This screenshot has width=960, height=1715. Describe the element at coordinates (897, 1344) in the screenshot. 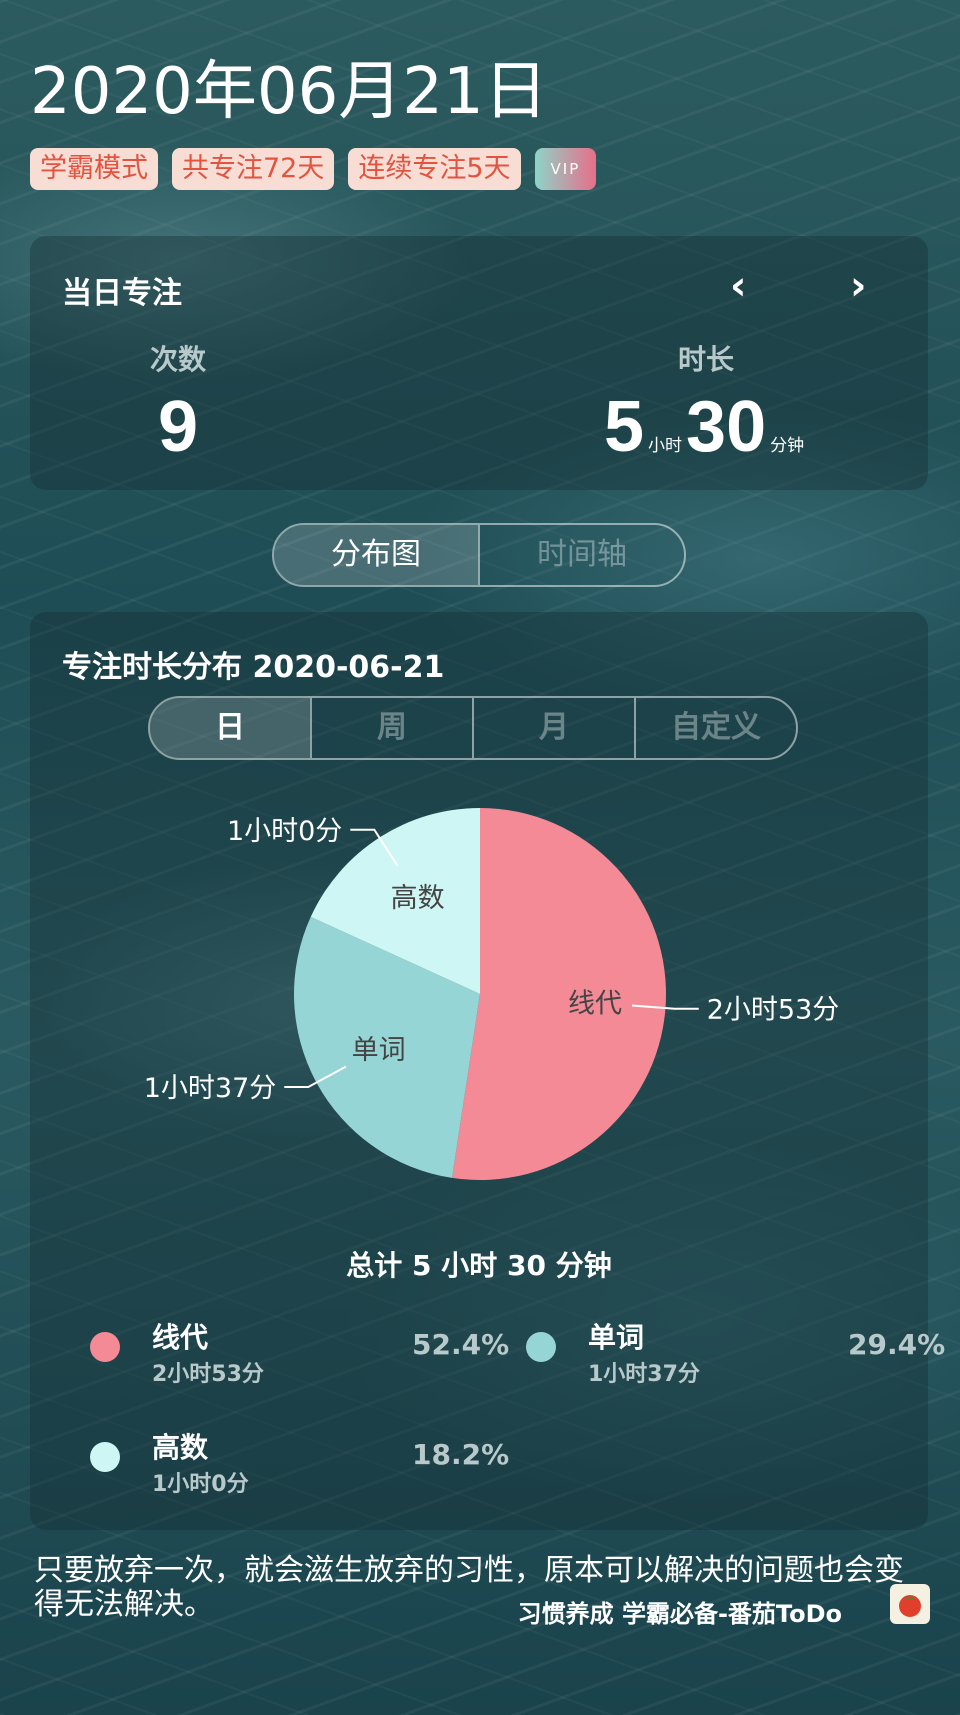

I see `legend-percent: 29.4%` at that location.